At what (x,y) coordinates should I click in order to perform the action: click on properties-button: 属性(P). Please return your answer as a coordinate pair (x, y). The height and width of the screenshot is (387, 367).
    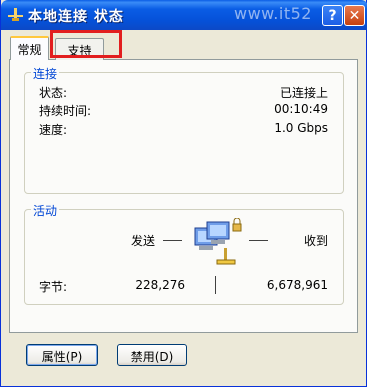
    Looking at the image, I should click on (62, 355).